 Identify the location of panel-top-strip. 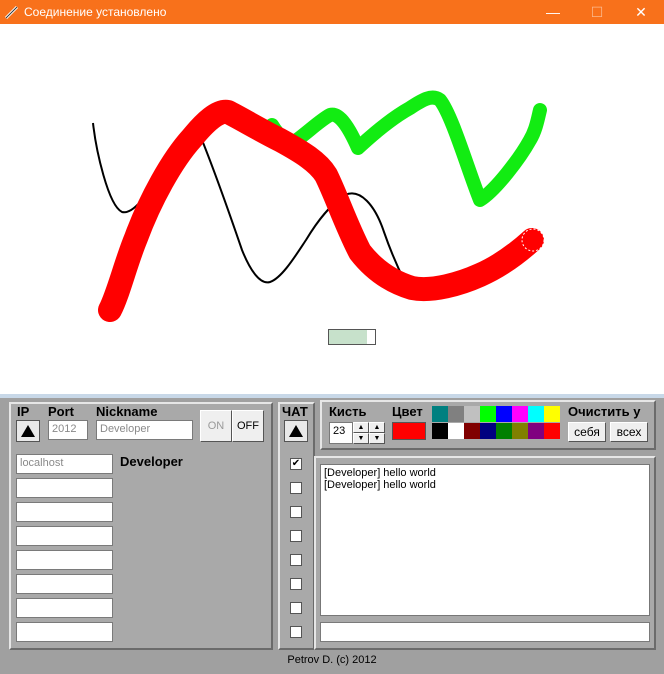
(332, 396).